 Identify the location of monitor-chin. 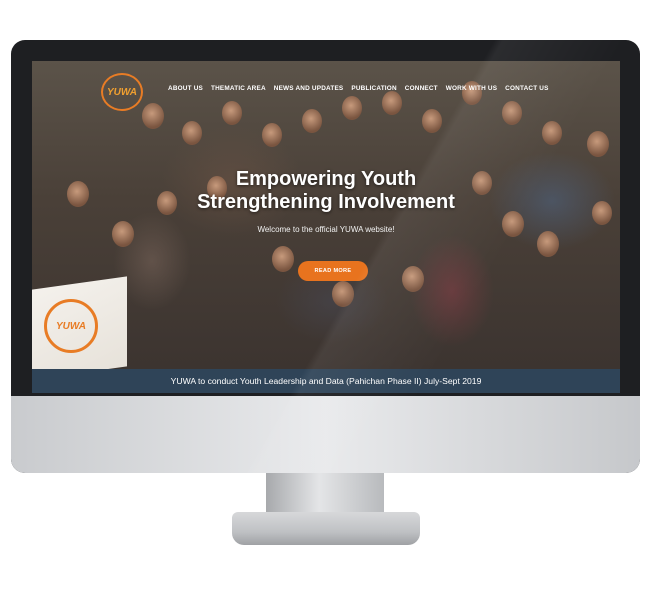
(325, 434).